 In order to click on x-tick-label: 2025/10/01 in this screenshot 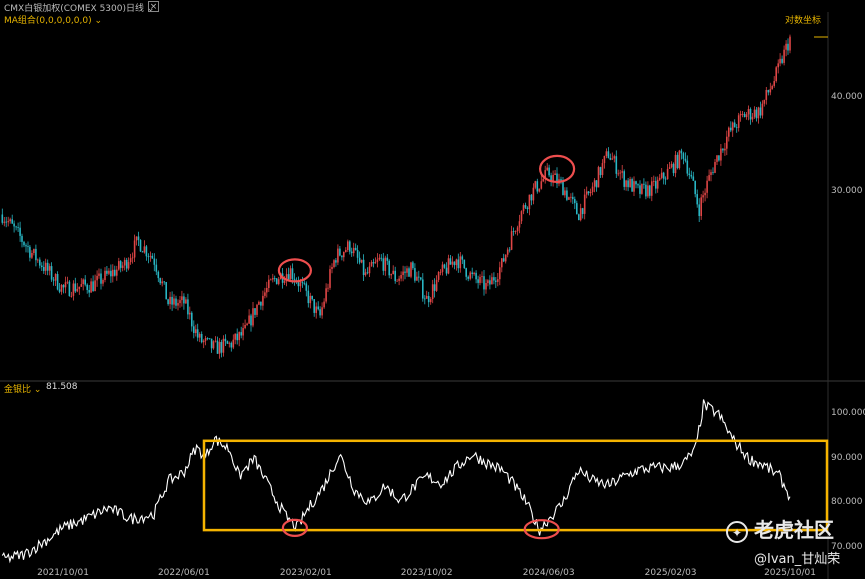, I will do `click(790, 573)`.